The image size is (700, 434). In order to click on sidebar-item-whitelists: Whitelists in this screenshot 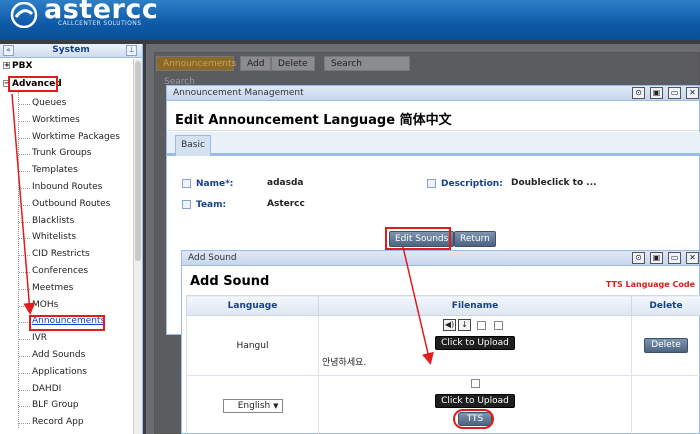, I will do `click(54, 237)`.